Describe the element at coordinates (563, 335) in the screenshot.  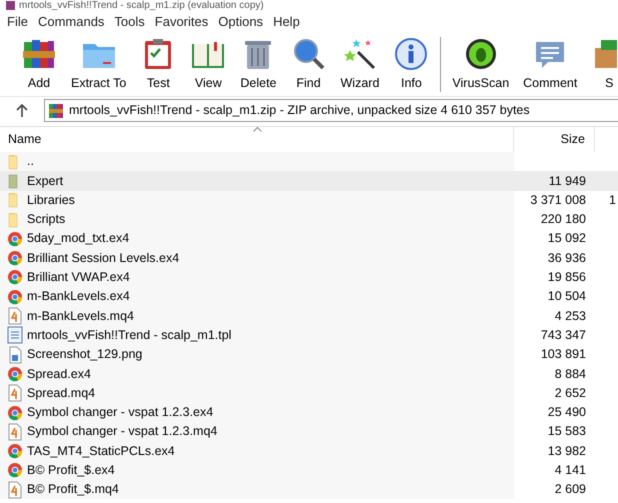
I see `file-size: 743 347` at that location.